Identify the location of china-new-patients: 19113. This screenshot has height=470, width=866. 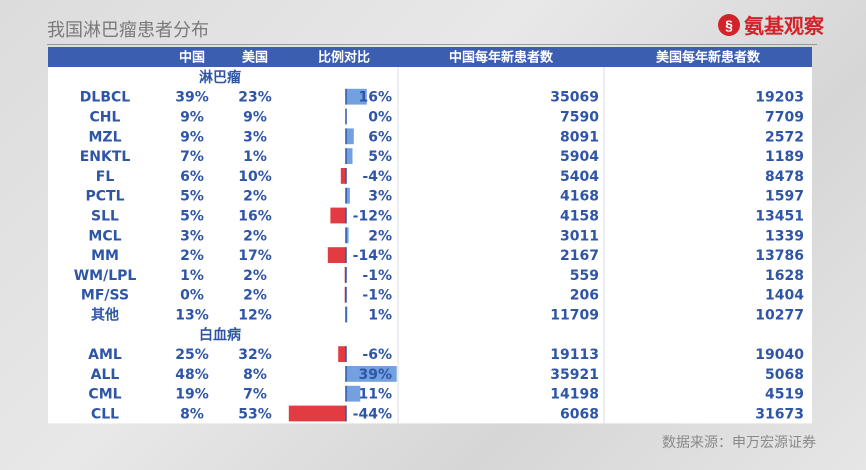
(574, 355).